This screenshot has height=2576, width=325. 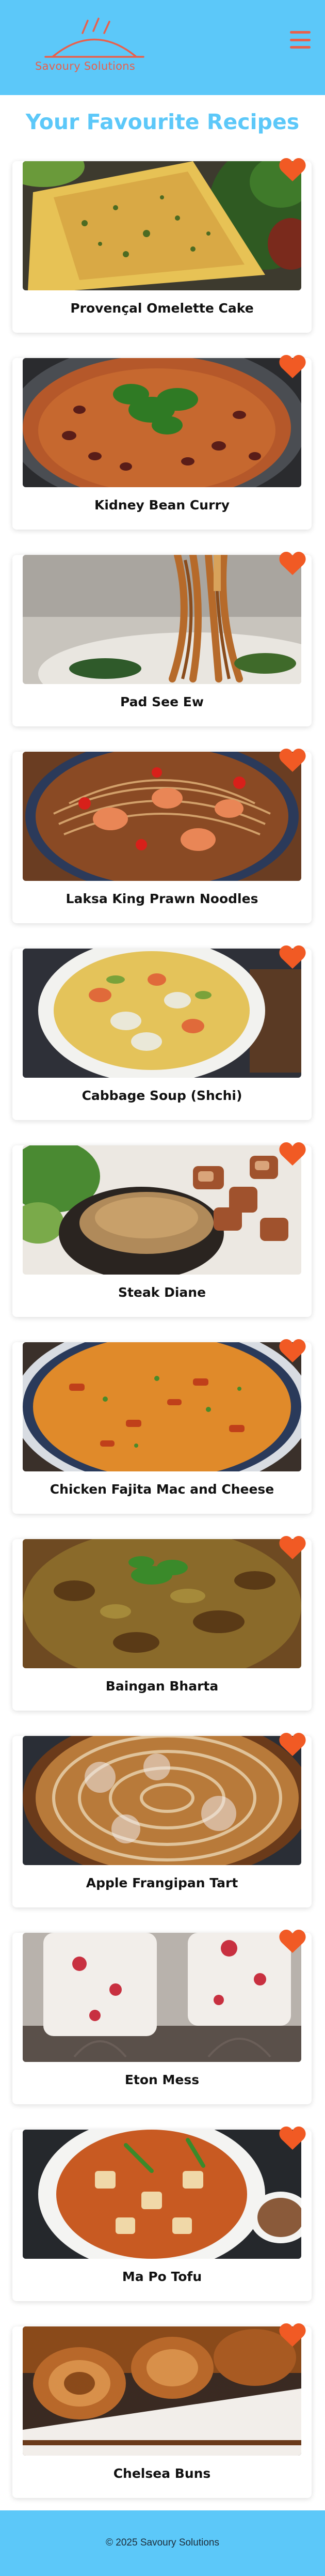 I want to click on recipe-card: Chelsea Buns, so click(x=162, y=2410).